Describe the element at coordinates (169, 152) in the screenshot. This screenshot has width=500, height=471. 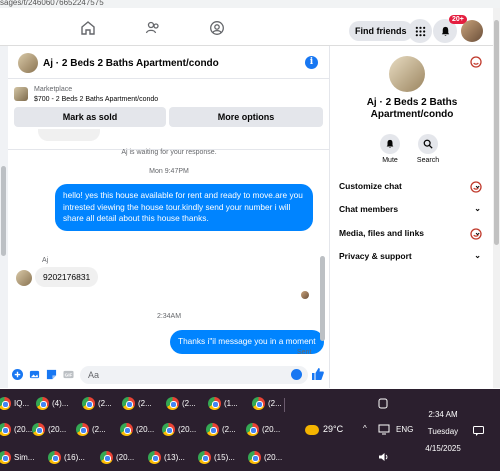
I see `waiting-notice: Aj is waiting for your response.` at that location.